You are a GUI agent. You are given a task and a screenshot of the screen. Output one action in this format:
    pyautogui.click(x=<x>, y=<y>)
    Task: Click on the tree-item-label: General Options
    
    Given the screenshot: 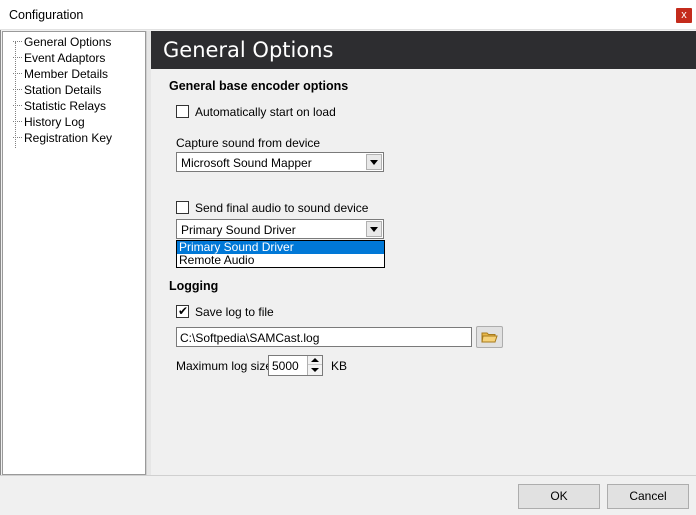 What is the action you would take?
    pyautogui.click(x=68, y=42)
    